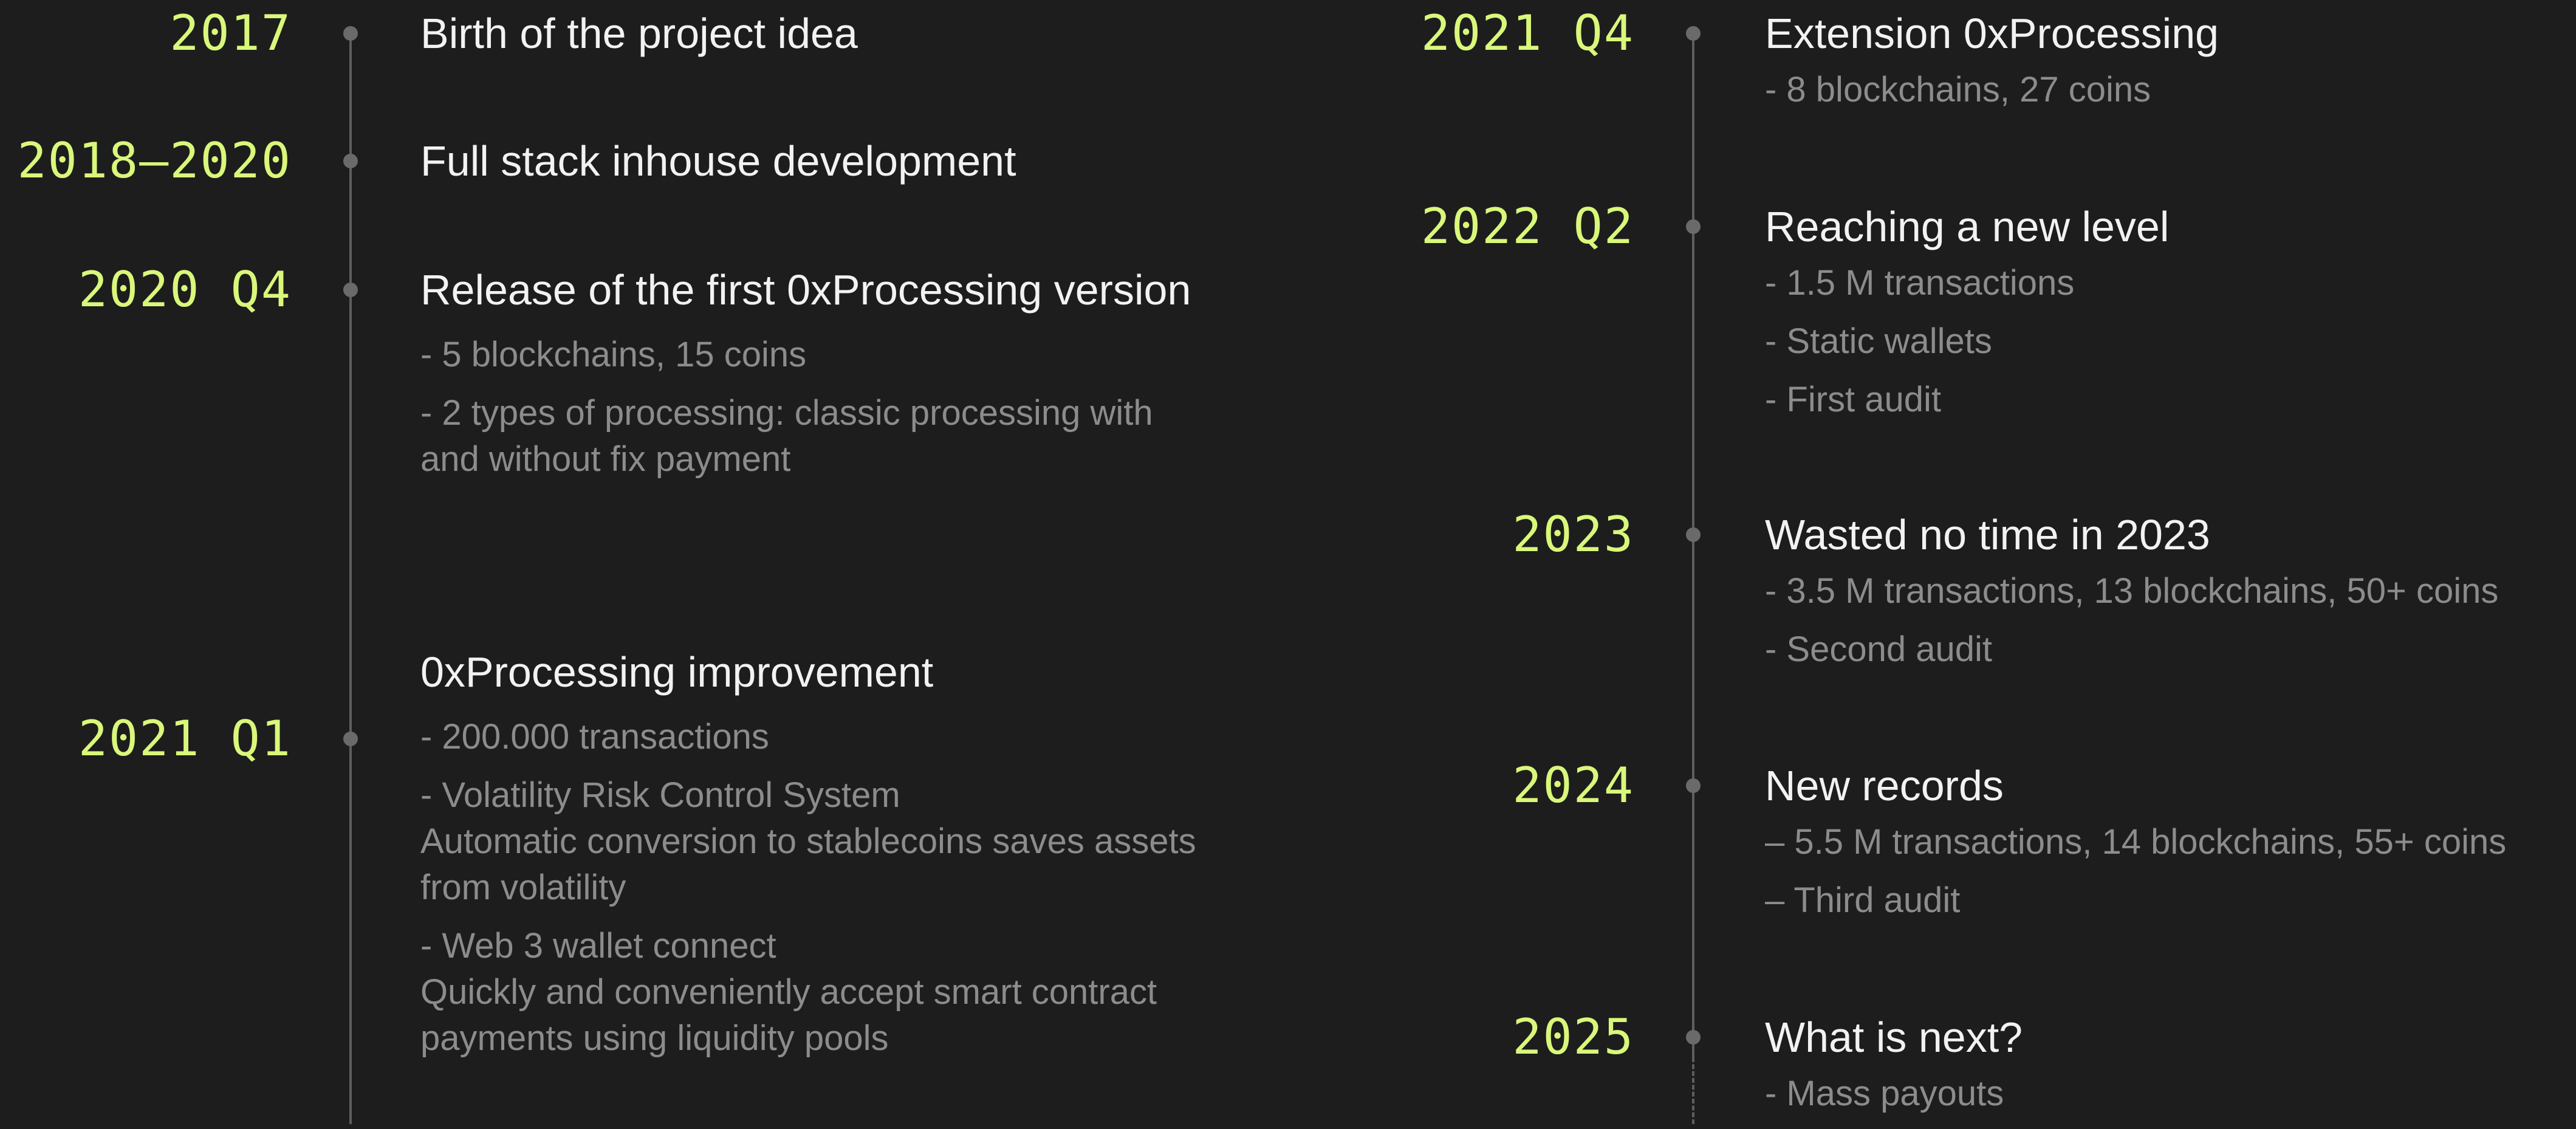 The height and width of the screenshot is (1129, 2576). I want to click on milestone-detail: - Second audit, so click(1879, 650).